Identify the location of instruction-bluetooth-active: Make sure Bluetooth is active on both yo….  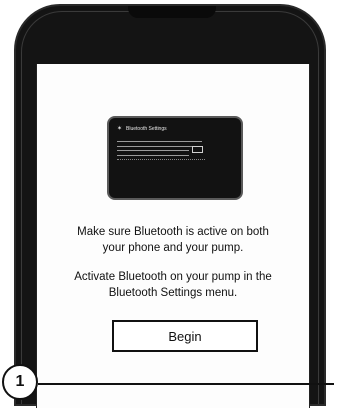
(173, 240).